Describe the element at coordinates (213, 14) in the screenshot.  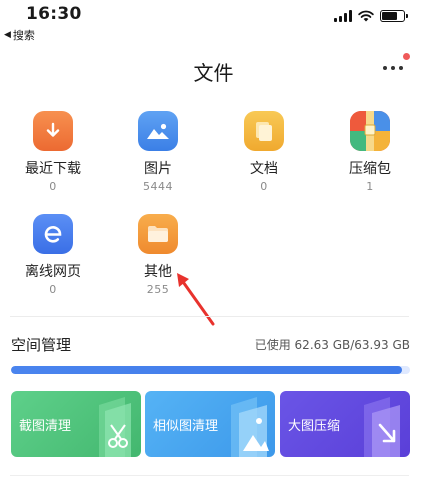
I see `status-bar: 16:30` at that location.